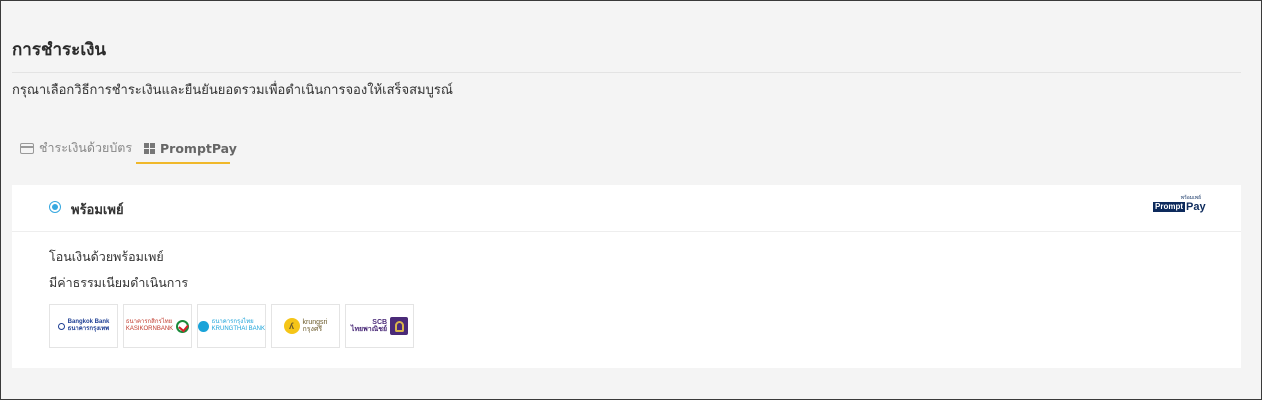  Describe the element at coordinates (1196, 207) in the screenshot. I see `promptpay-logo-pay: Pay` at that location.